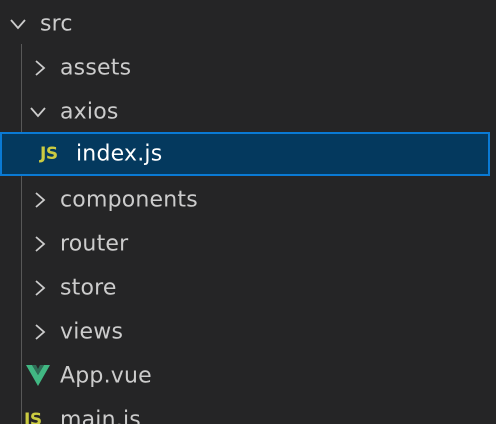  What do you see at coordinates (92, 332) in the screenshot?
I see `tree-item-label: views` at bounding box center [92, 332].